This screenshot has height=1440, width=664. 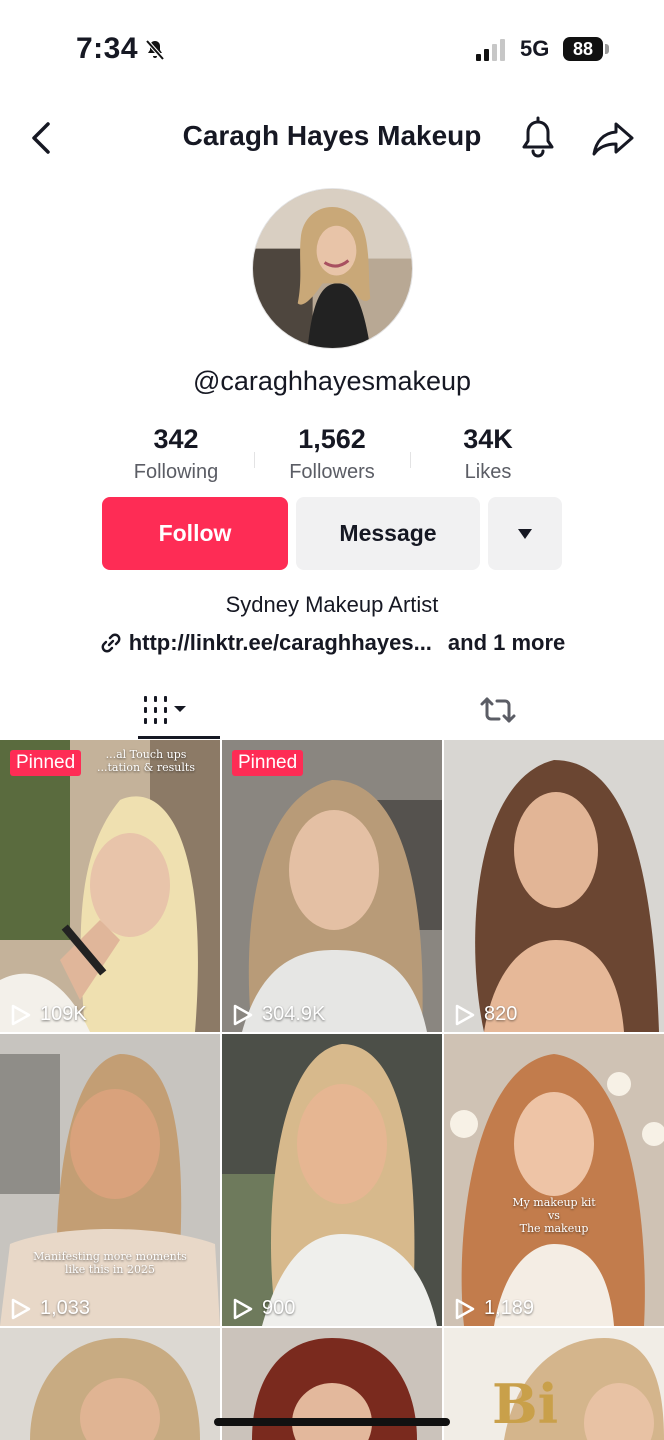 What do you see at coordinates (111, 643) in the screenshot?
I see `link-icon` at bounding box center [111, 643].